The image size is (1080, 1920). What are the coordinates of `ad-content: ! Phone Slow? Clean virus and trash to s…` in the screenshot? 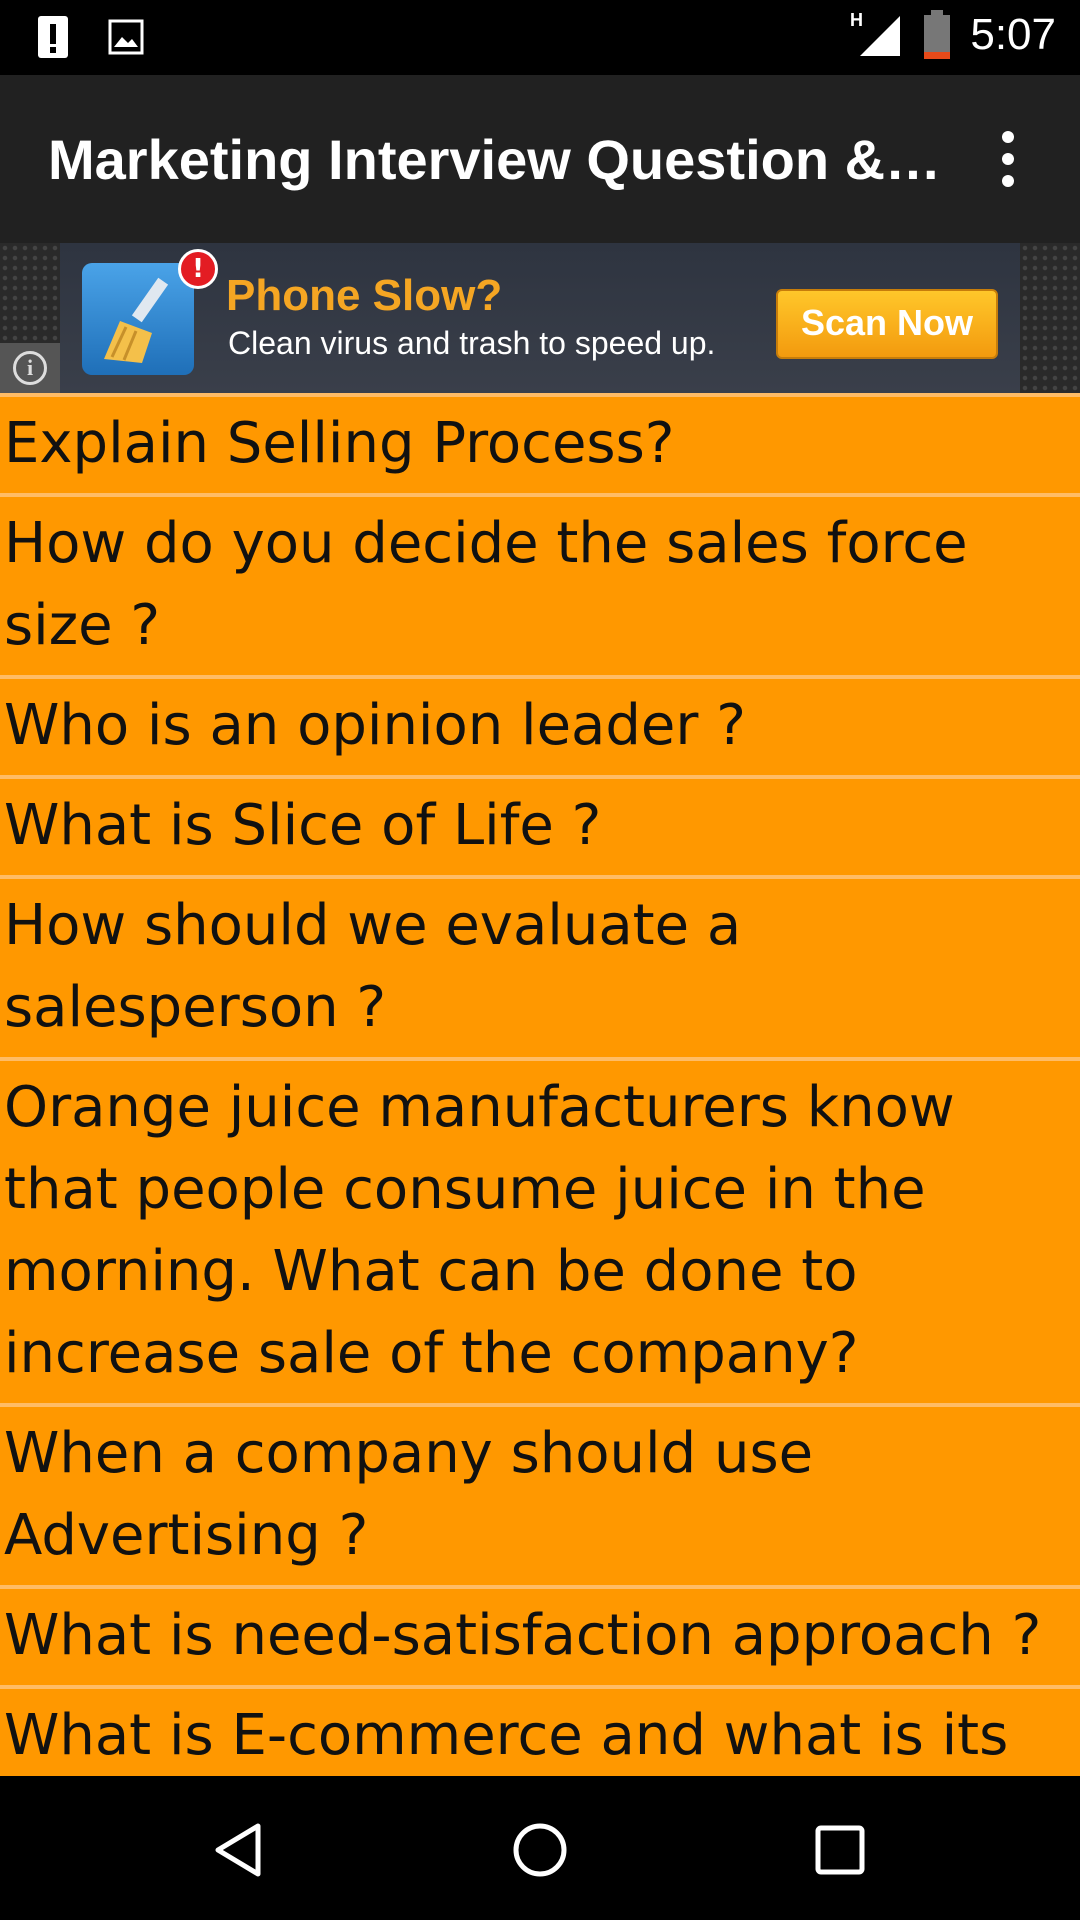 It's located at (540, 318).